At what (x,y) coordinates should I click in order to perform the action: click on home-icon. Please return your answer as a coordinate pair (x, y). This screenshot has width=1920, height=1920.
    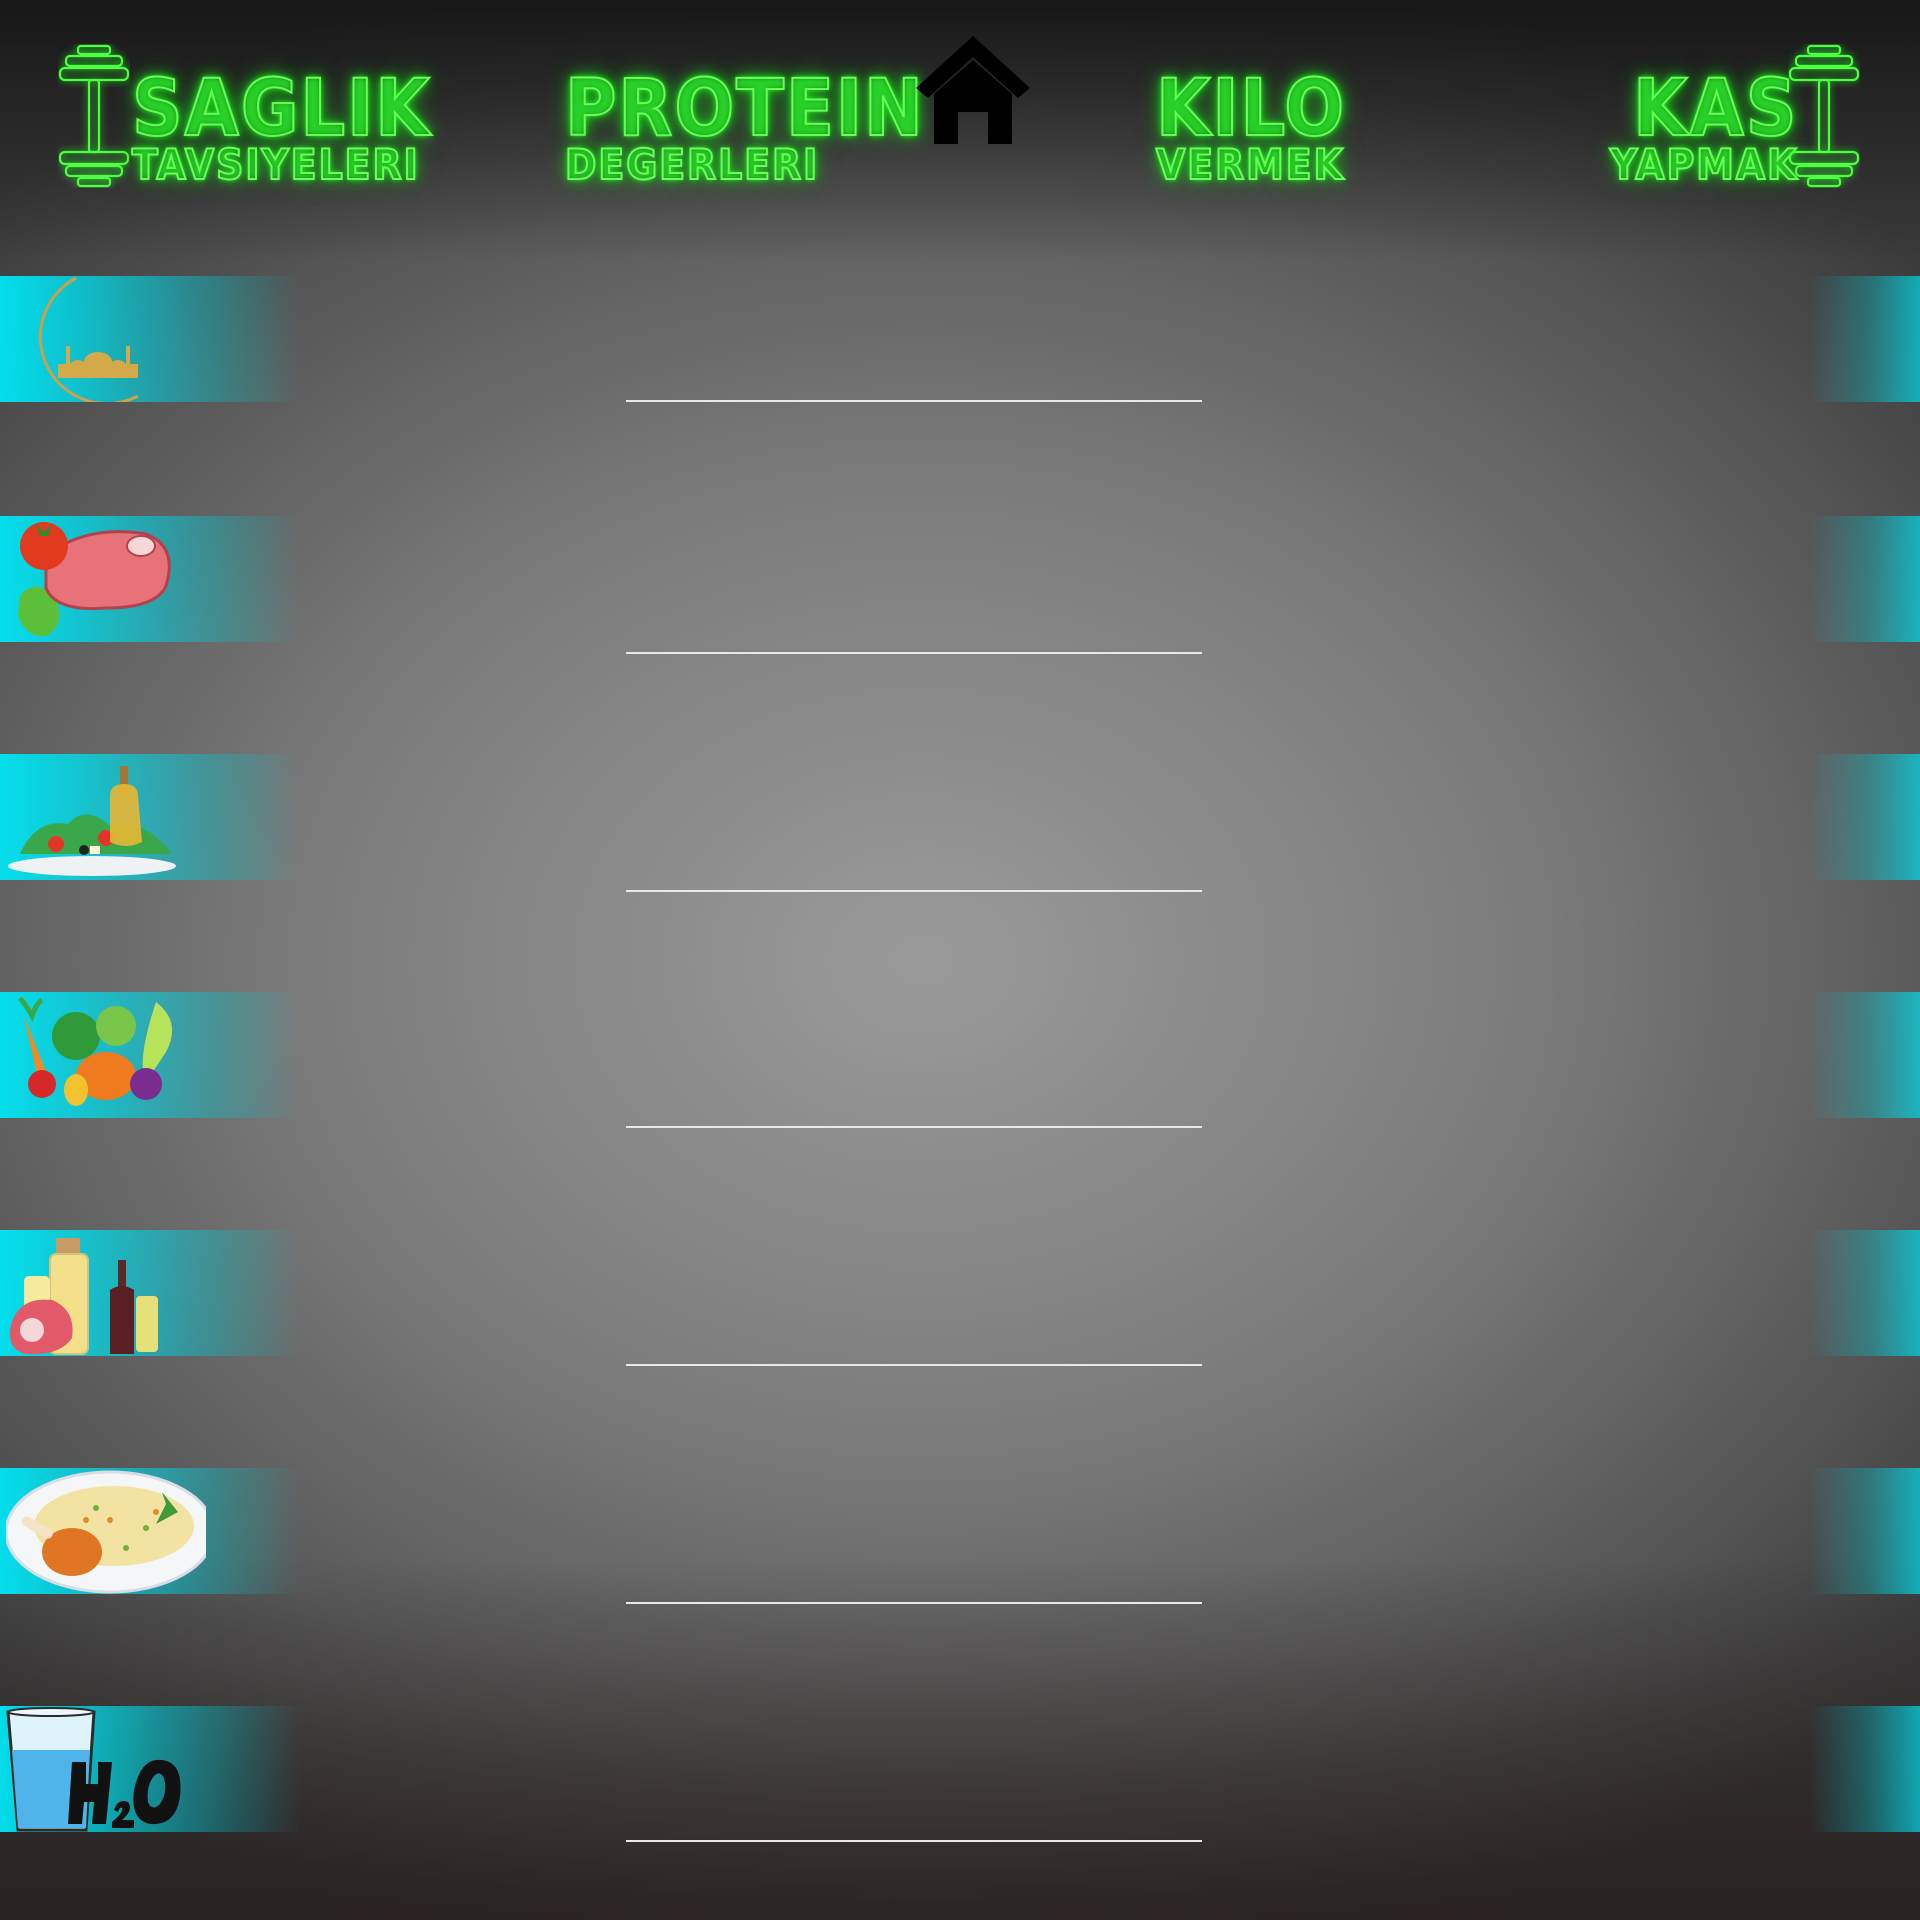
    Looking at the image, I should click on (973, 90).